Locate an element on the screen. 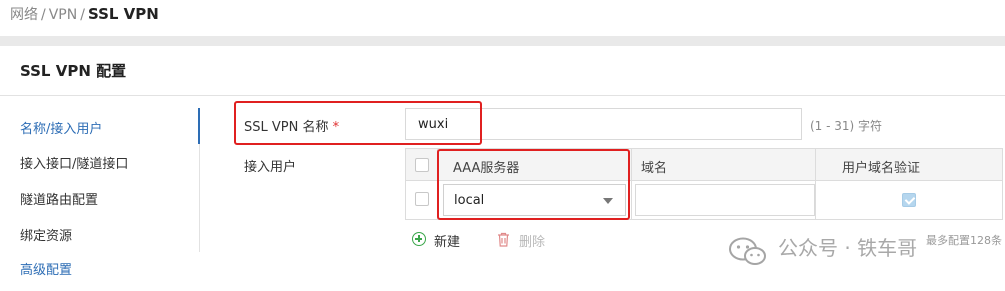 Image resolution: width=1005 pixels, height=291 pixels. sidenav-item-name-users: 名称/接入用户 is located at coordinates (61, 127).